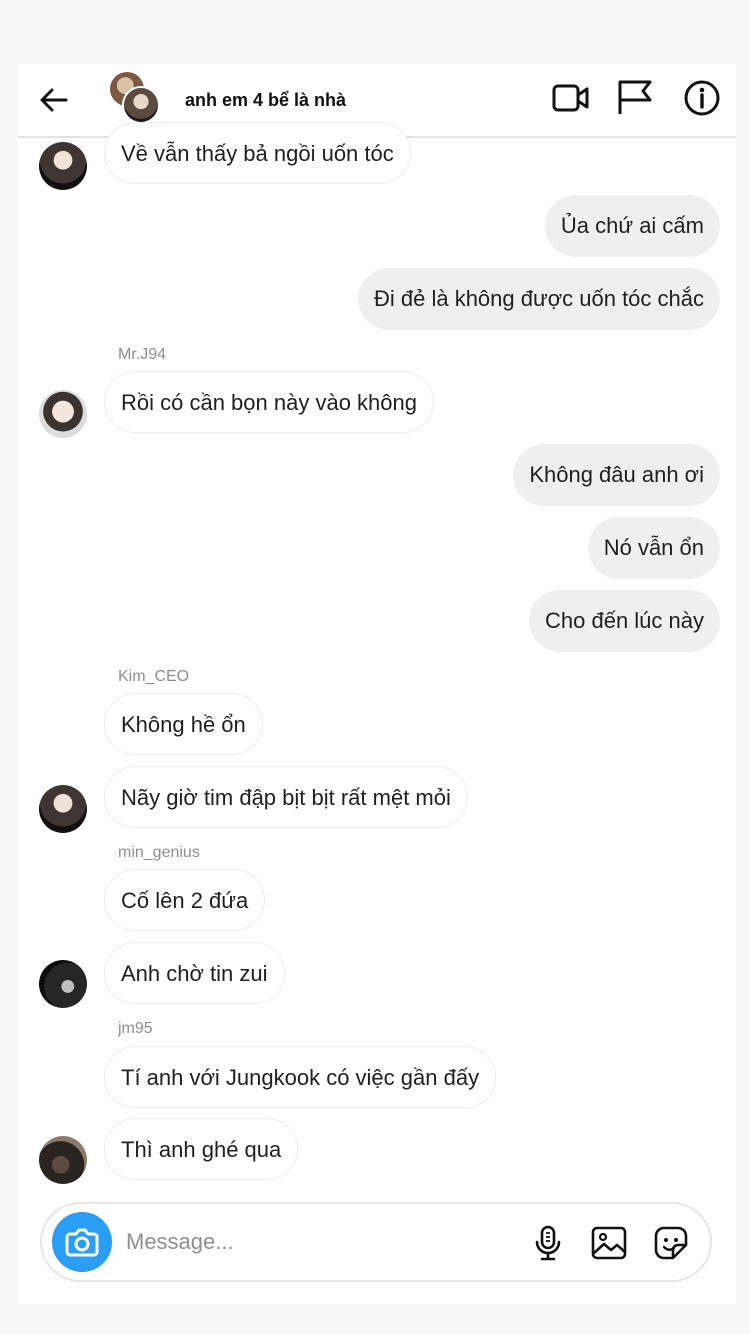 The image size is (750, 1334). Describe the element at coordinates (269, 402) in the screenshot. I see `message-bubble-incoming: Rồi có cần bọn này vào không` at that location.